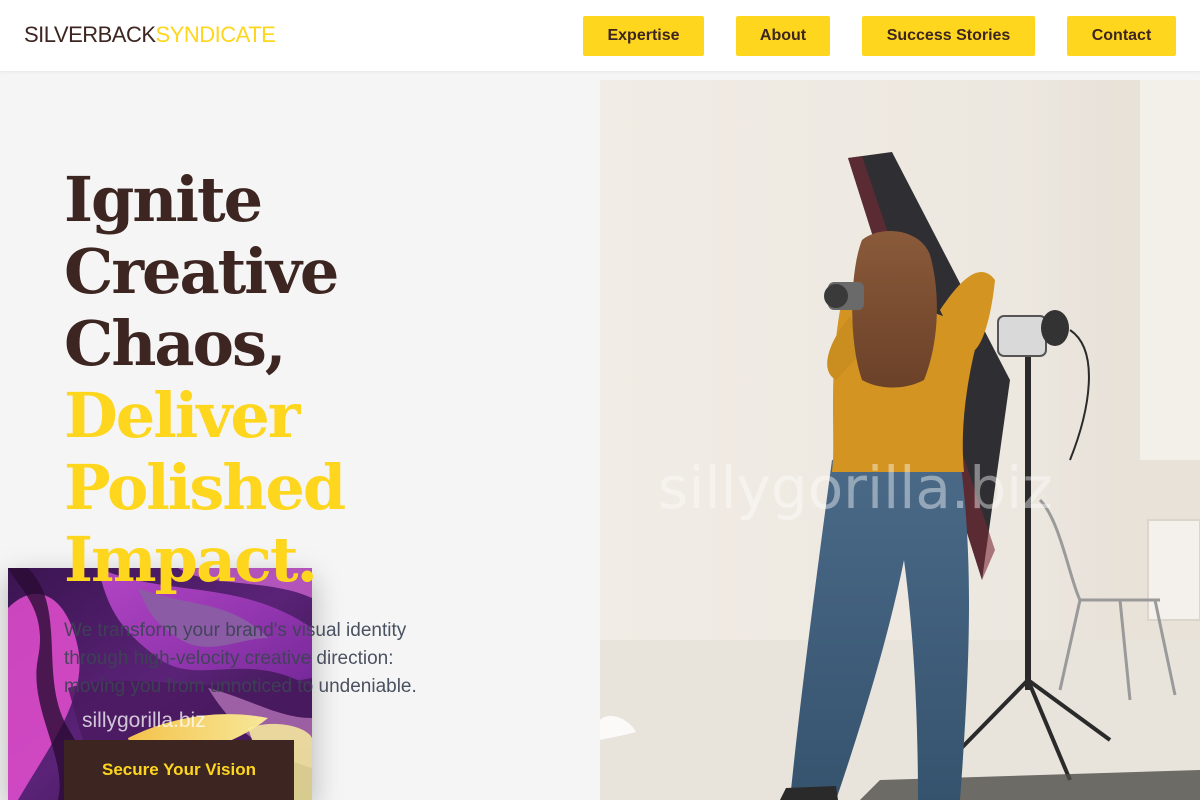  Describe the element at coordinates (855, 488) in the screenshot. I see `photo-watermark: sillygorilla.biz` at that location.